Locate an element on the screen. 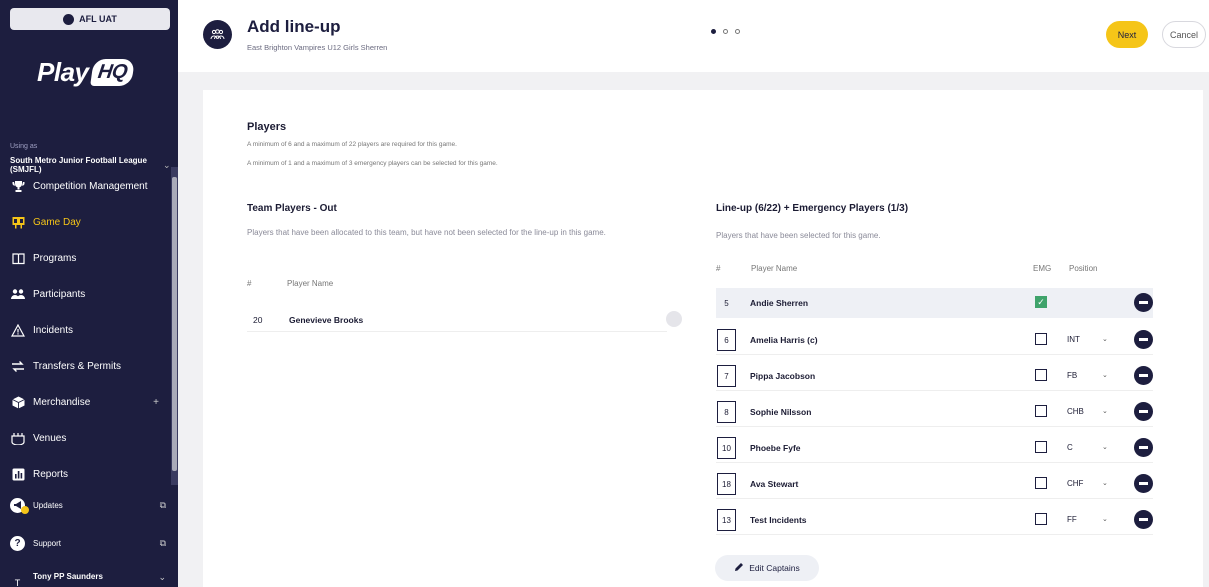 This screenshot has height=587, width=1209. updates-link: Updates ⧉ is located at coordinates (89, 505).